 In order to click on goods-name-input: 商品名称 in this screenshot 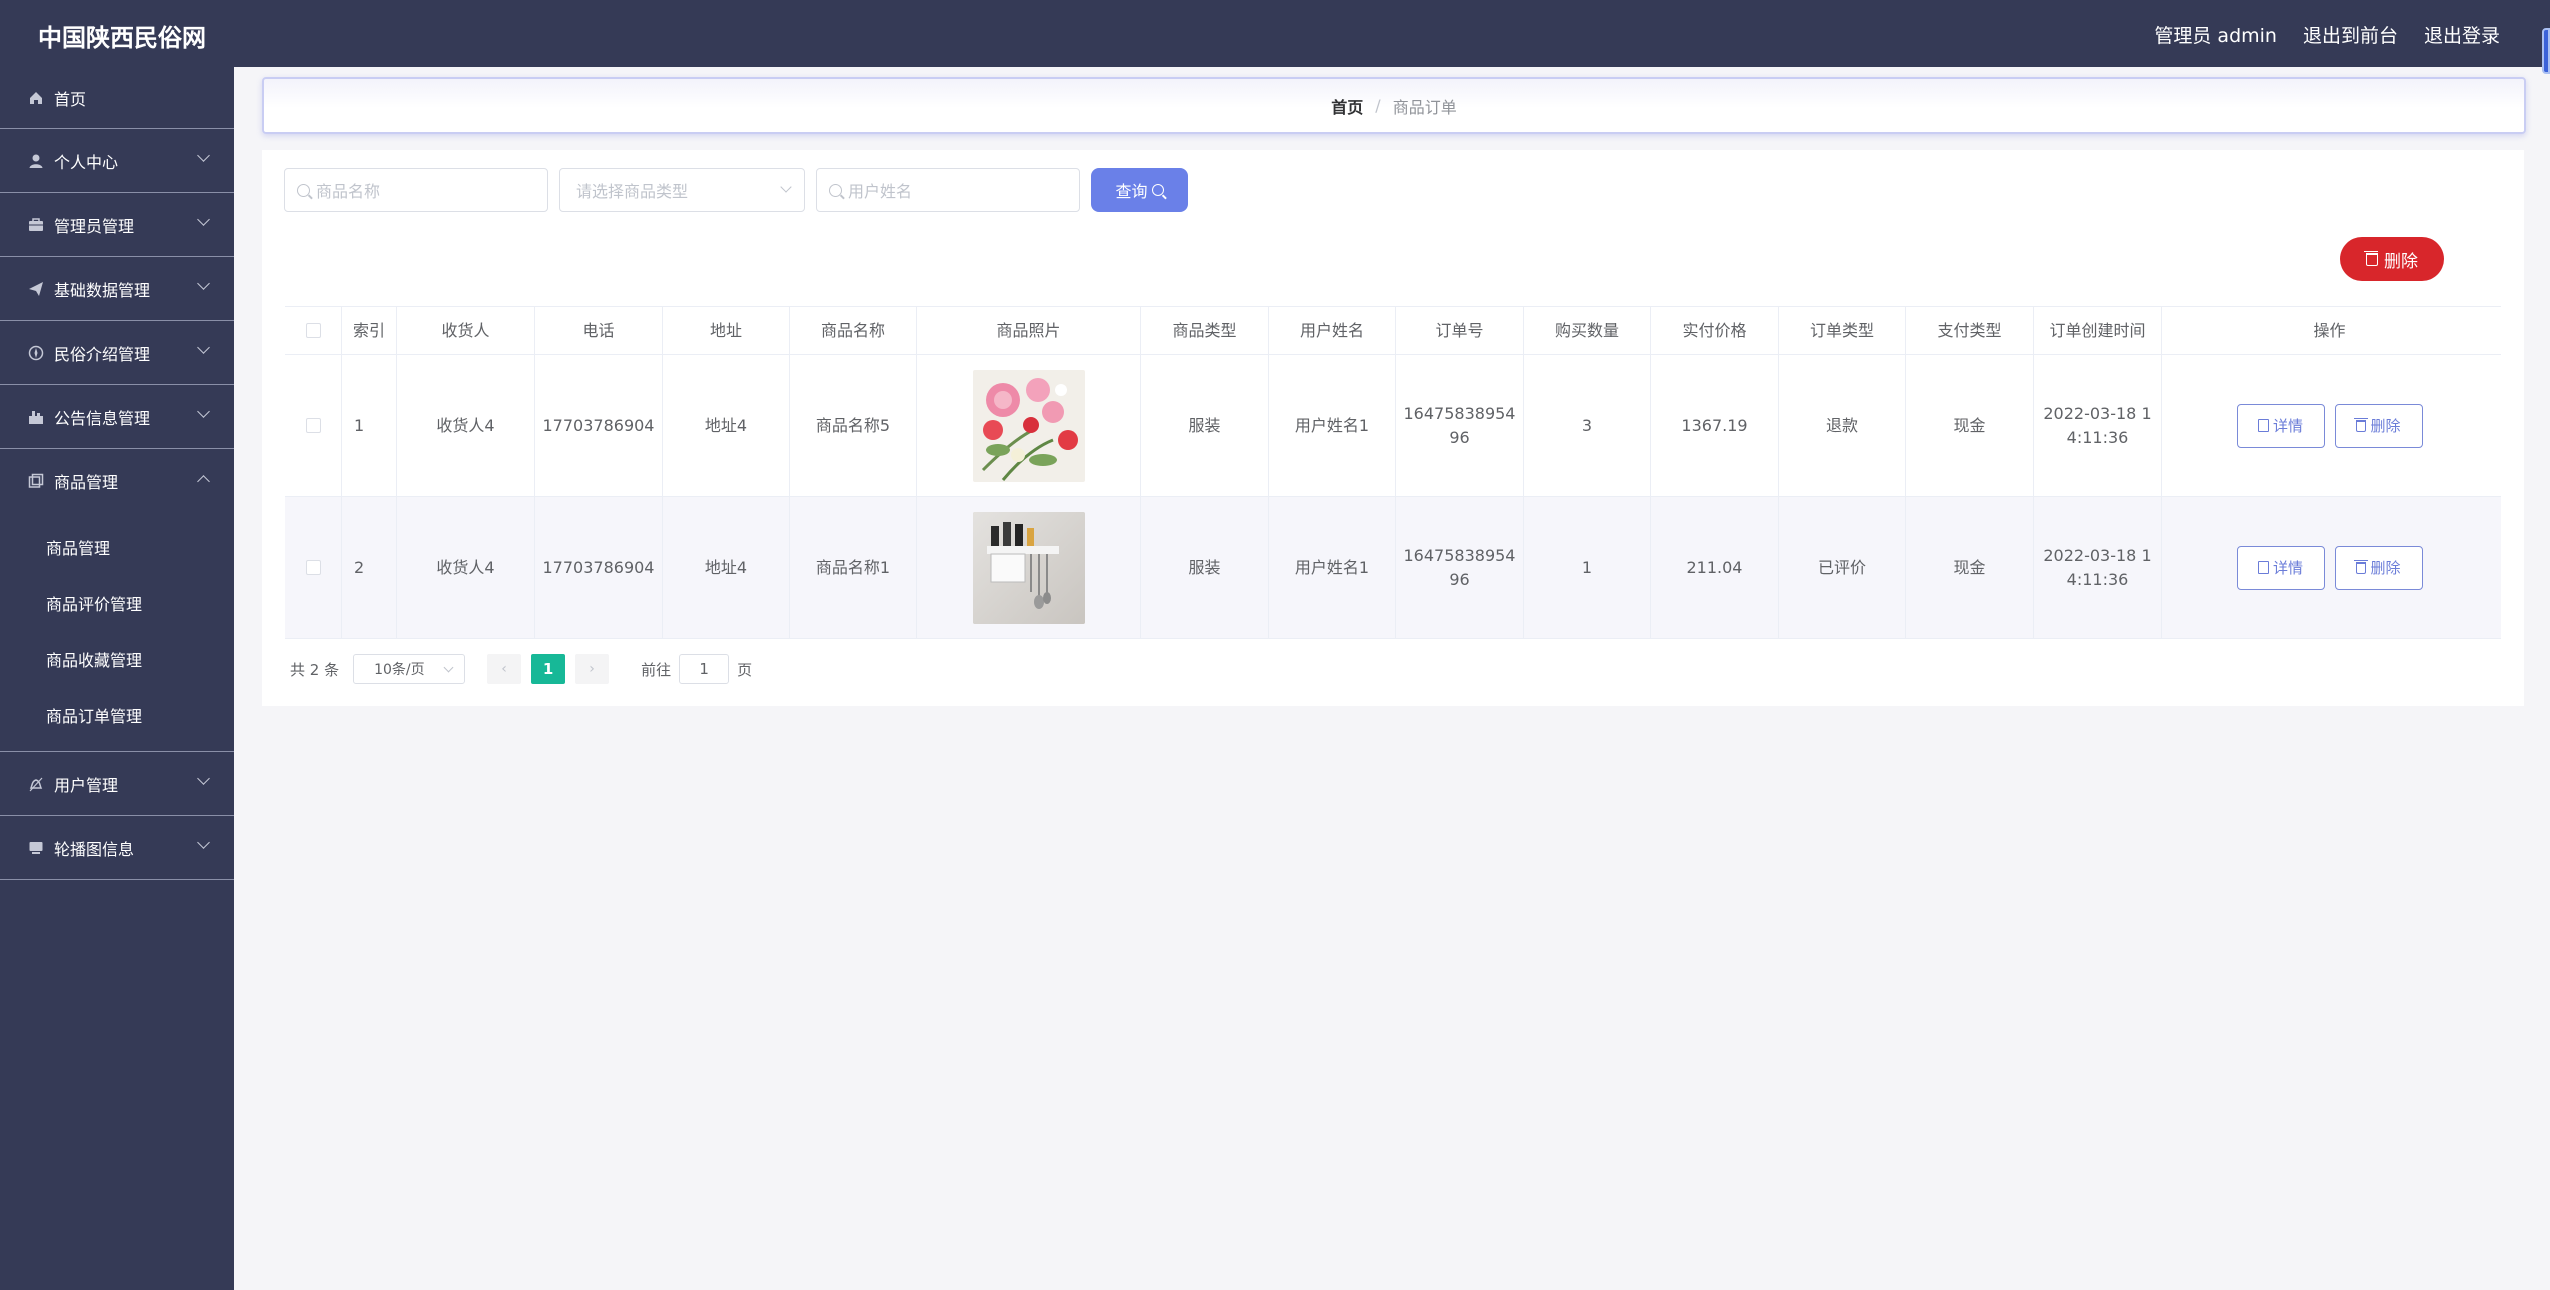, I will do `click(416, 190)`.